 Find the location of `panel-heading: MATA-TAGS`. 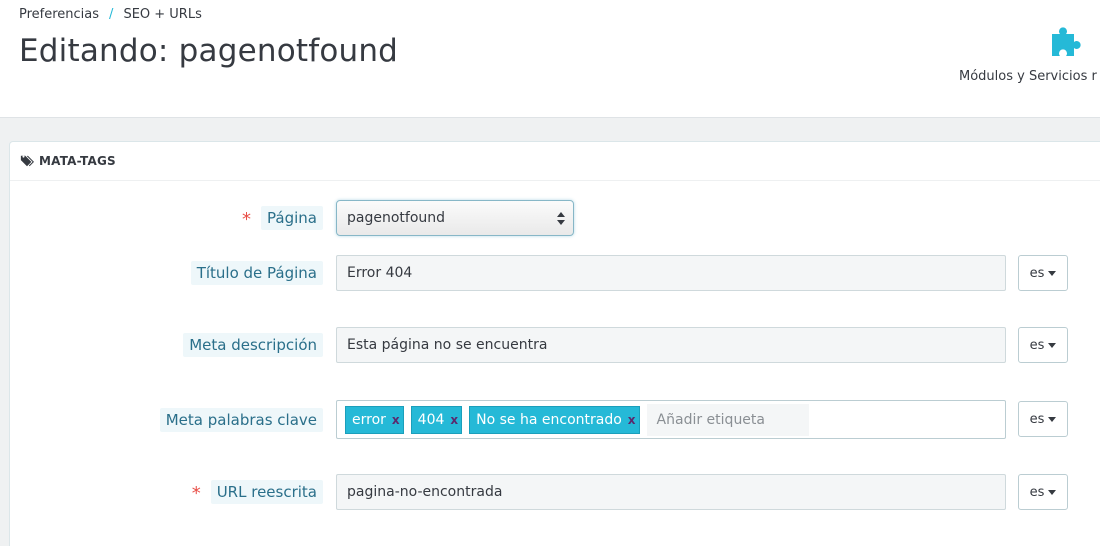

panel-heading: MATA-TAGS is located at coordinates (555, 161).